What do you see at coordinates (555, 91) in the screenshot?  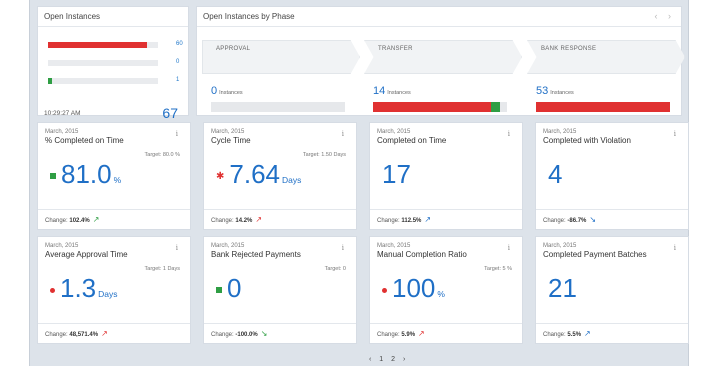 I see `phase-count: 53 Instances` at bounding box center [555, 91].